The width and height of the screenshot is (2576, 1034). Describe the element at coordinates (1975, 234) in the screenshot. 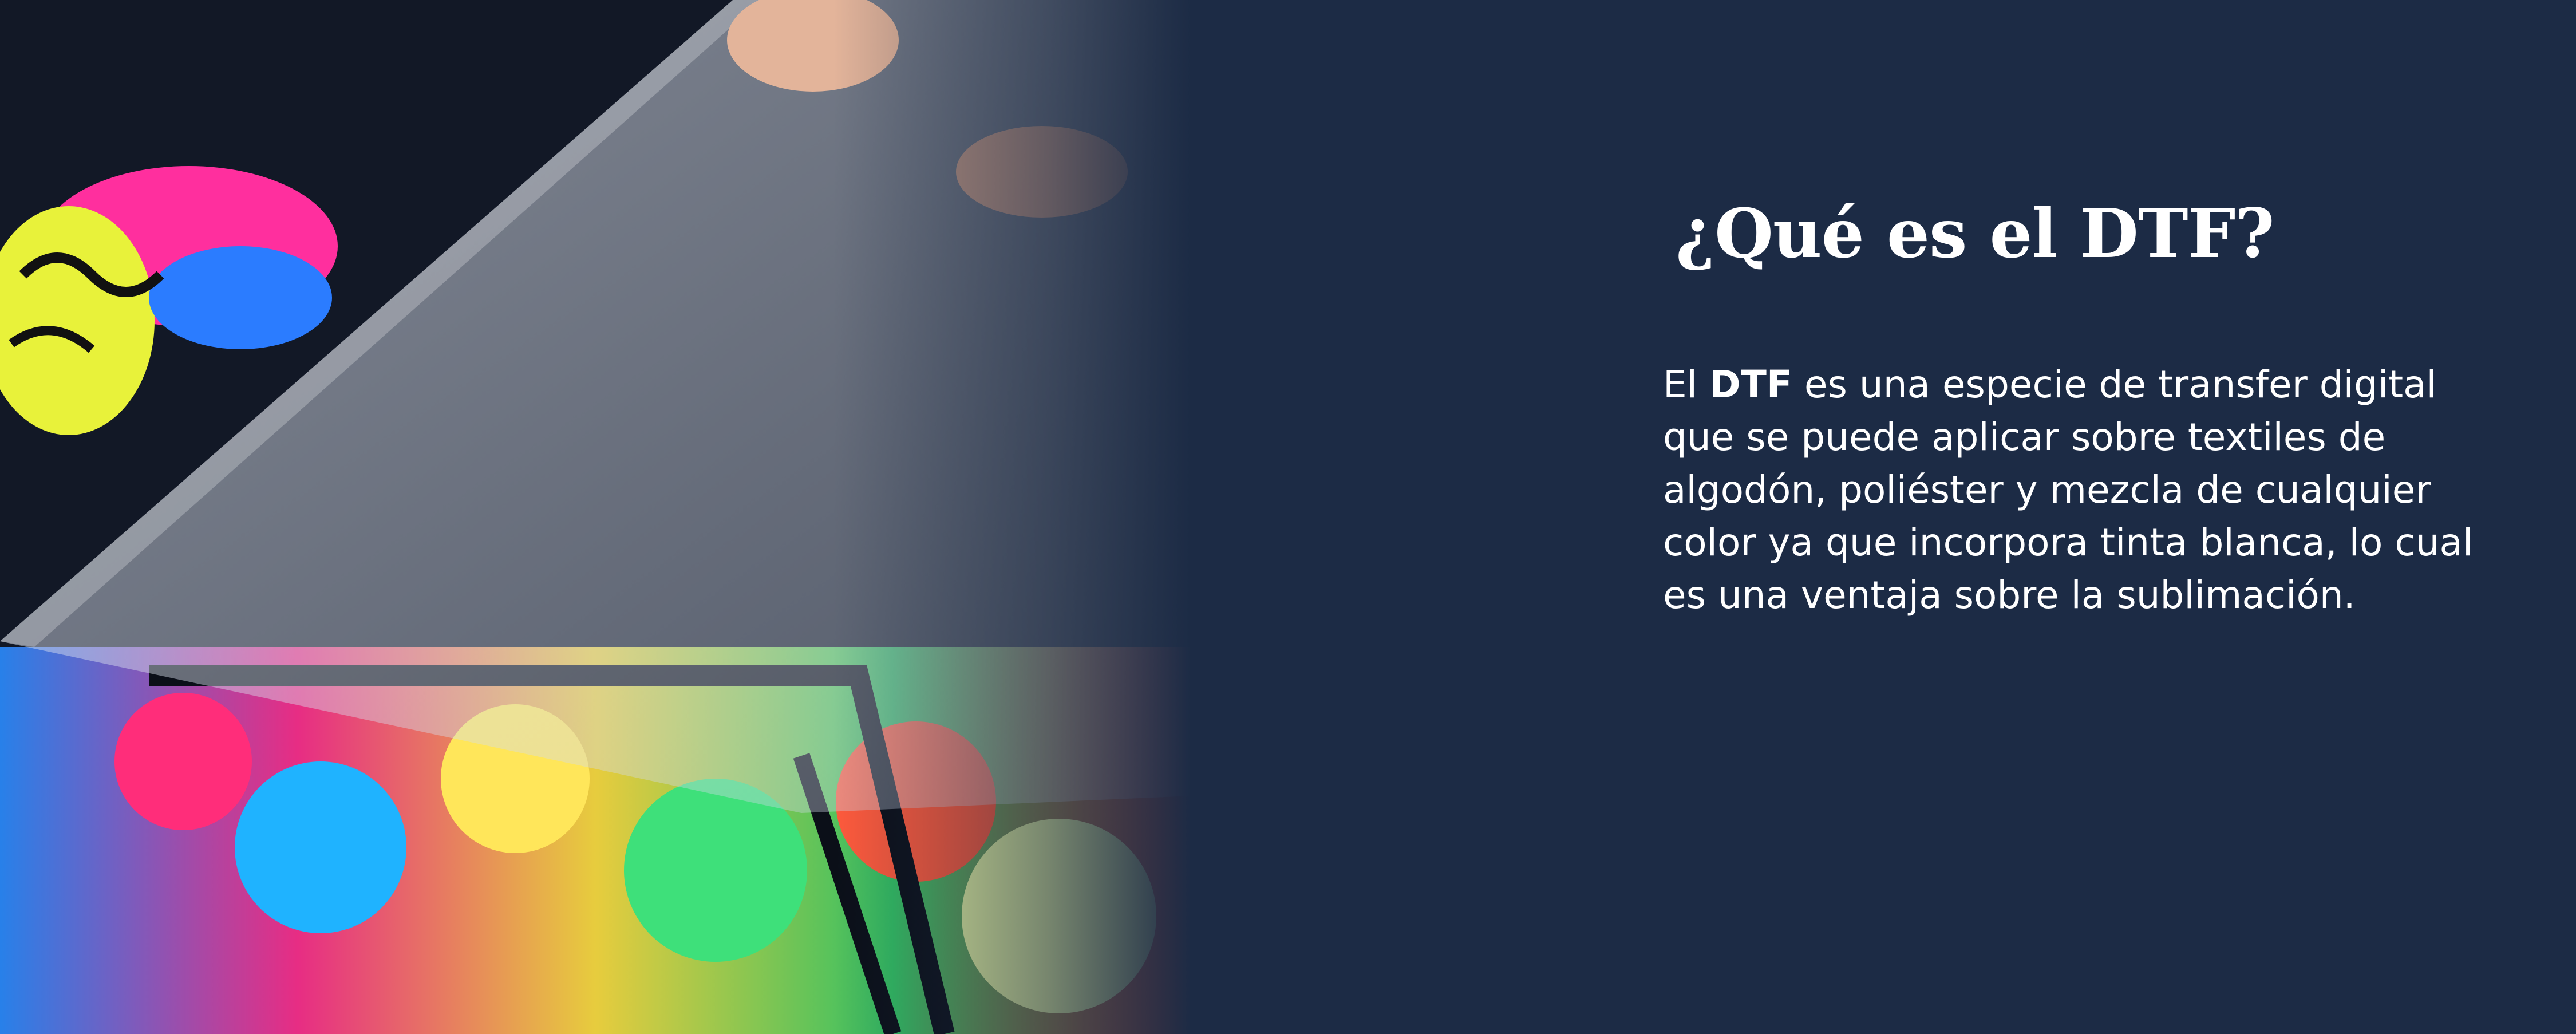

I see `hero-title: ¿Qué es el DTF?` at that location.